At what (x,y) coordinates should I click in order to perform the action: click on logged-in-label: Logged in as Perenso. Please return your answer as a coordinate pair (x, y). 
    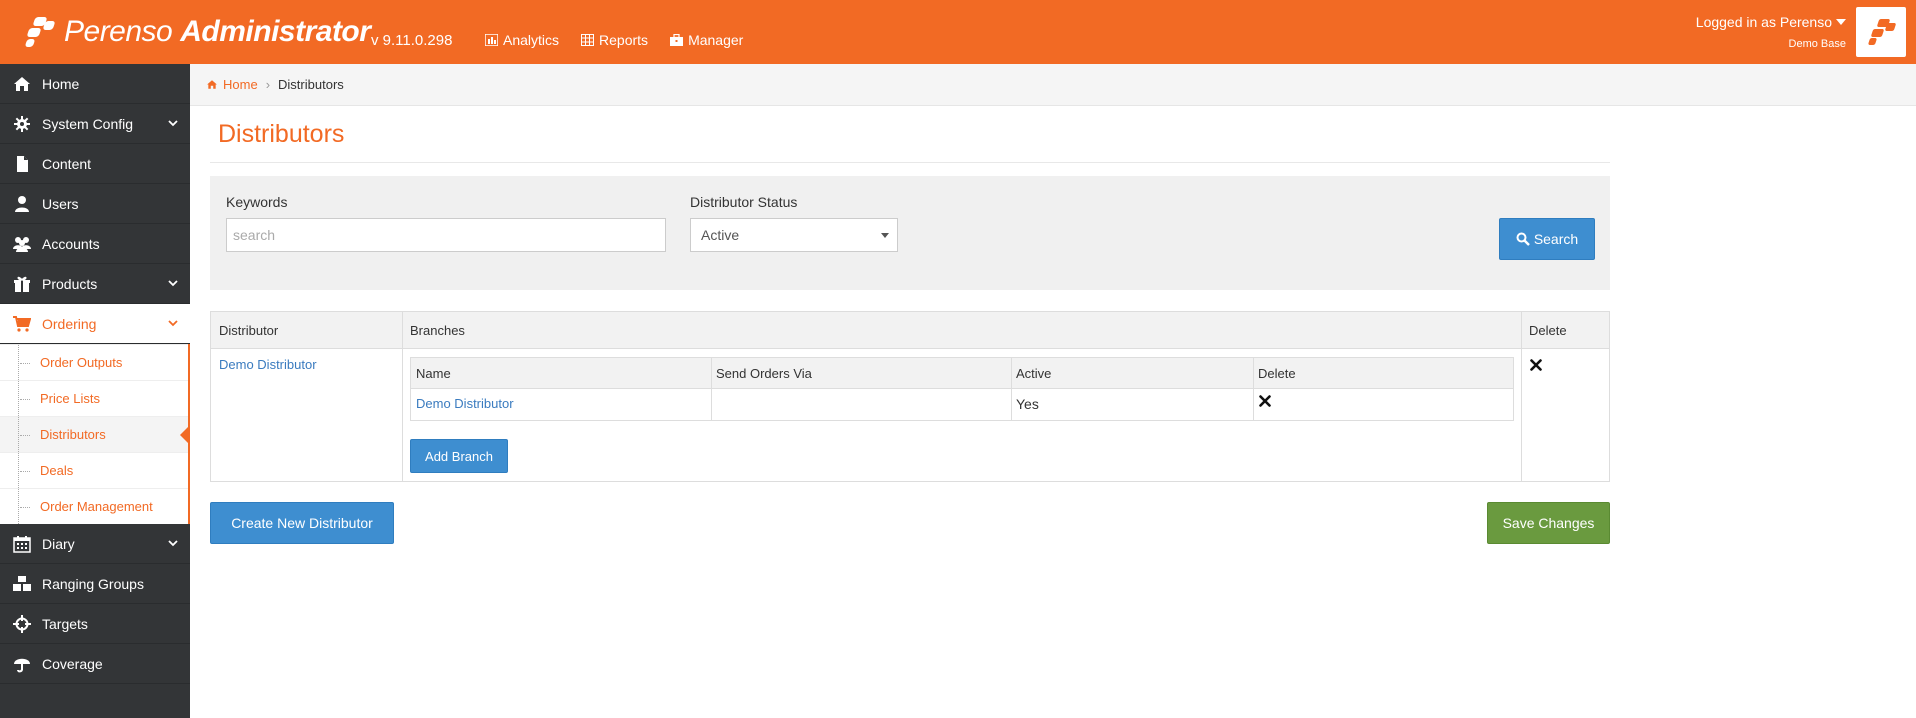
    Looking at the image, I should click on (1763, 22).